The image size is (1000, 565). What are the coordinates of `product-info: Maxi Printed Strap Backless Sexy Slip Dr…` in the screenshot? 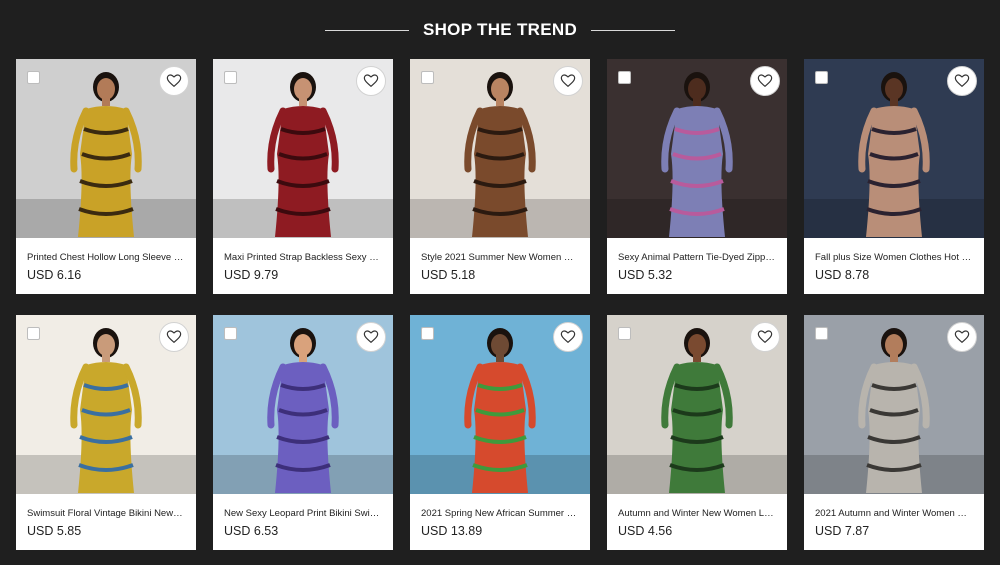 It's located at (303, 260).